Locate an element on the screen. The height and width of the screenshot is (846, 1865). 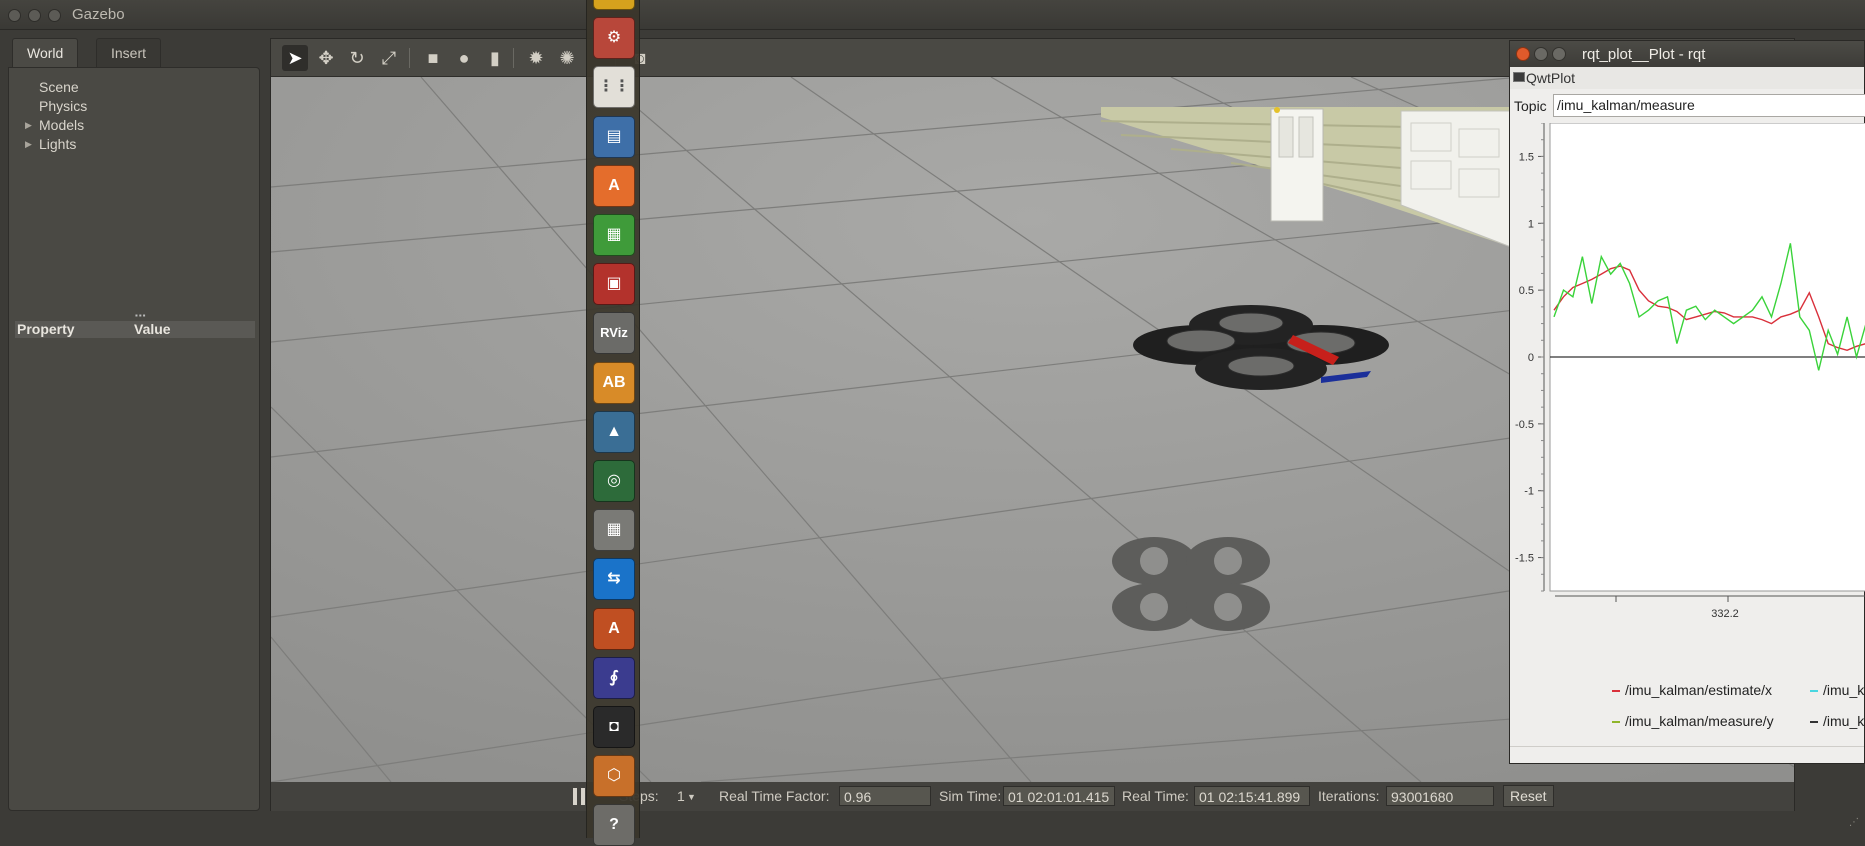
calculator-glyph: ▦ is located at coordinates (614, 530).